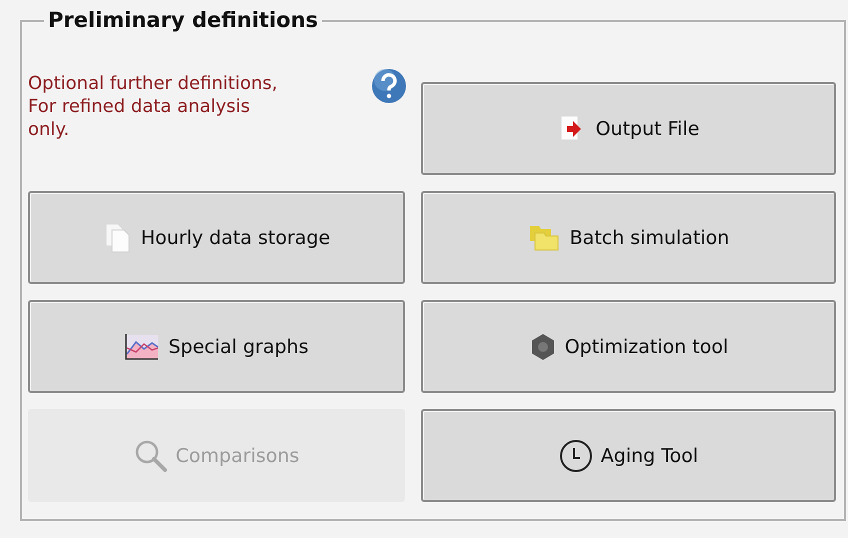  Describe the element at coordinates (142, 347) in the screenshot. I see `chart-icon` at that location.